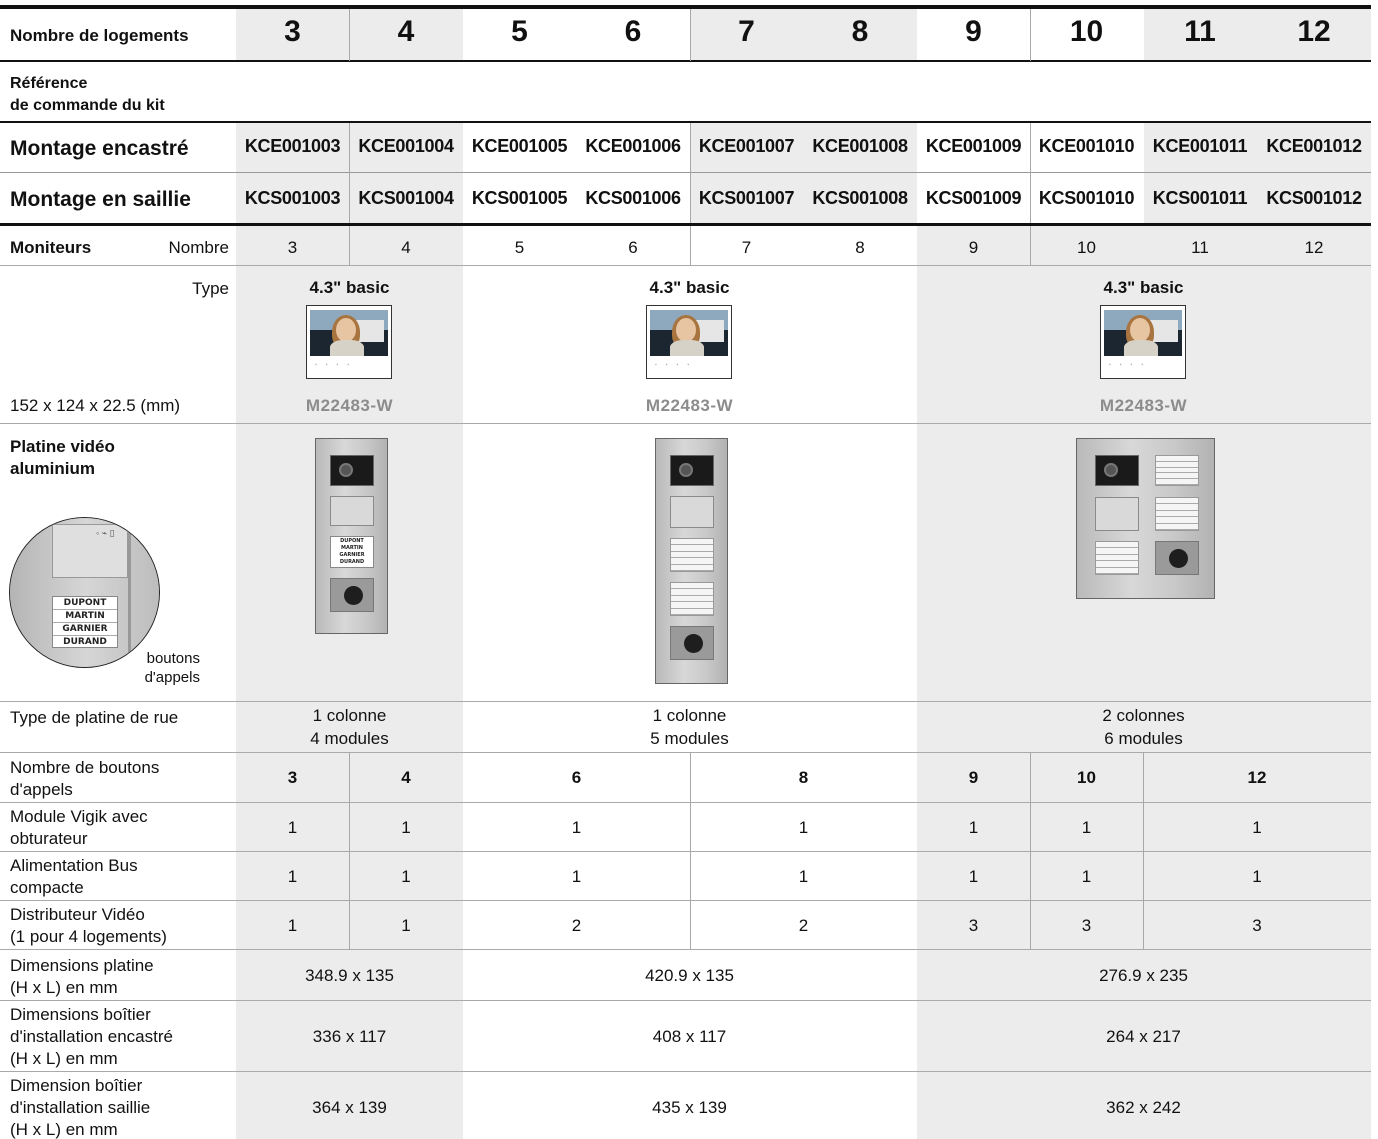  Describe the element at coordinates (746, 146) in the screenshot. I see `encastre-ref-7: KCE001007` at that location.